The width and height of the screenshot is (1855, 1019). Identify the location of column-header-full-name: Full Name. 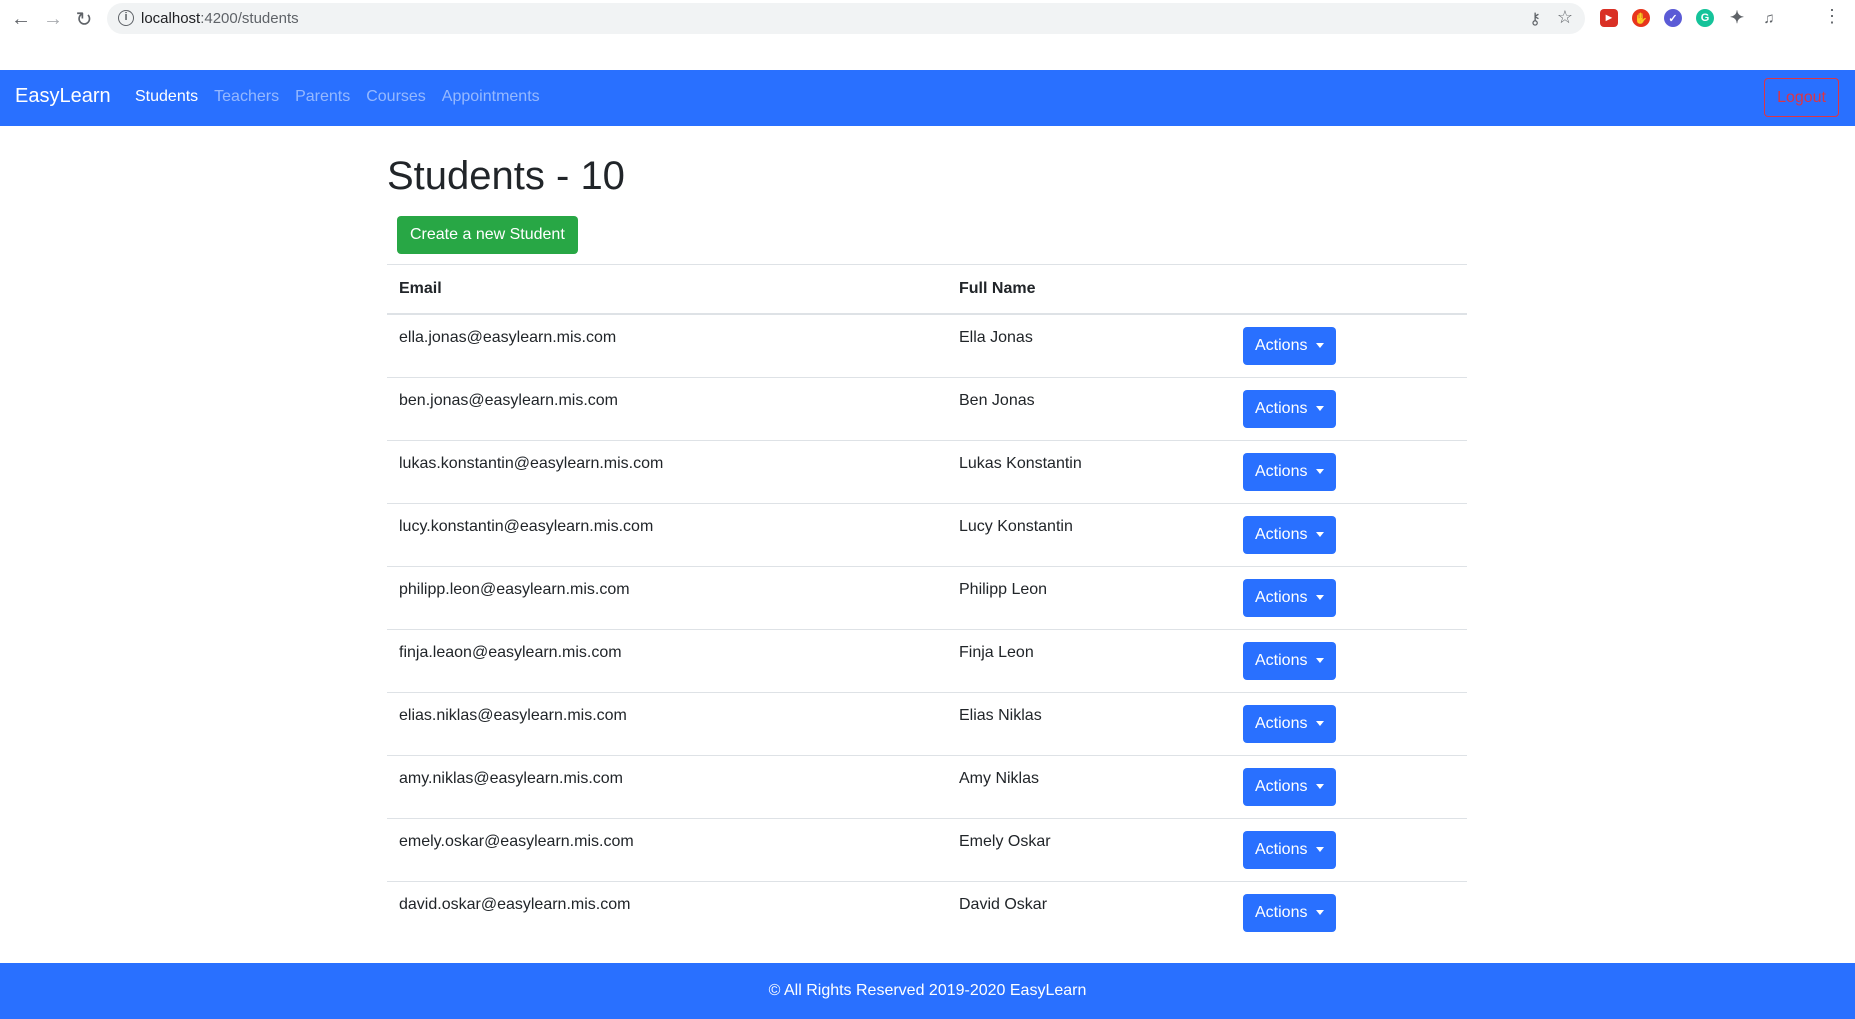
(1089, 289).